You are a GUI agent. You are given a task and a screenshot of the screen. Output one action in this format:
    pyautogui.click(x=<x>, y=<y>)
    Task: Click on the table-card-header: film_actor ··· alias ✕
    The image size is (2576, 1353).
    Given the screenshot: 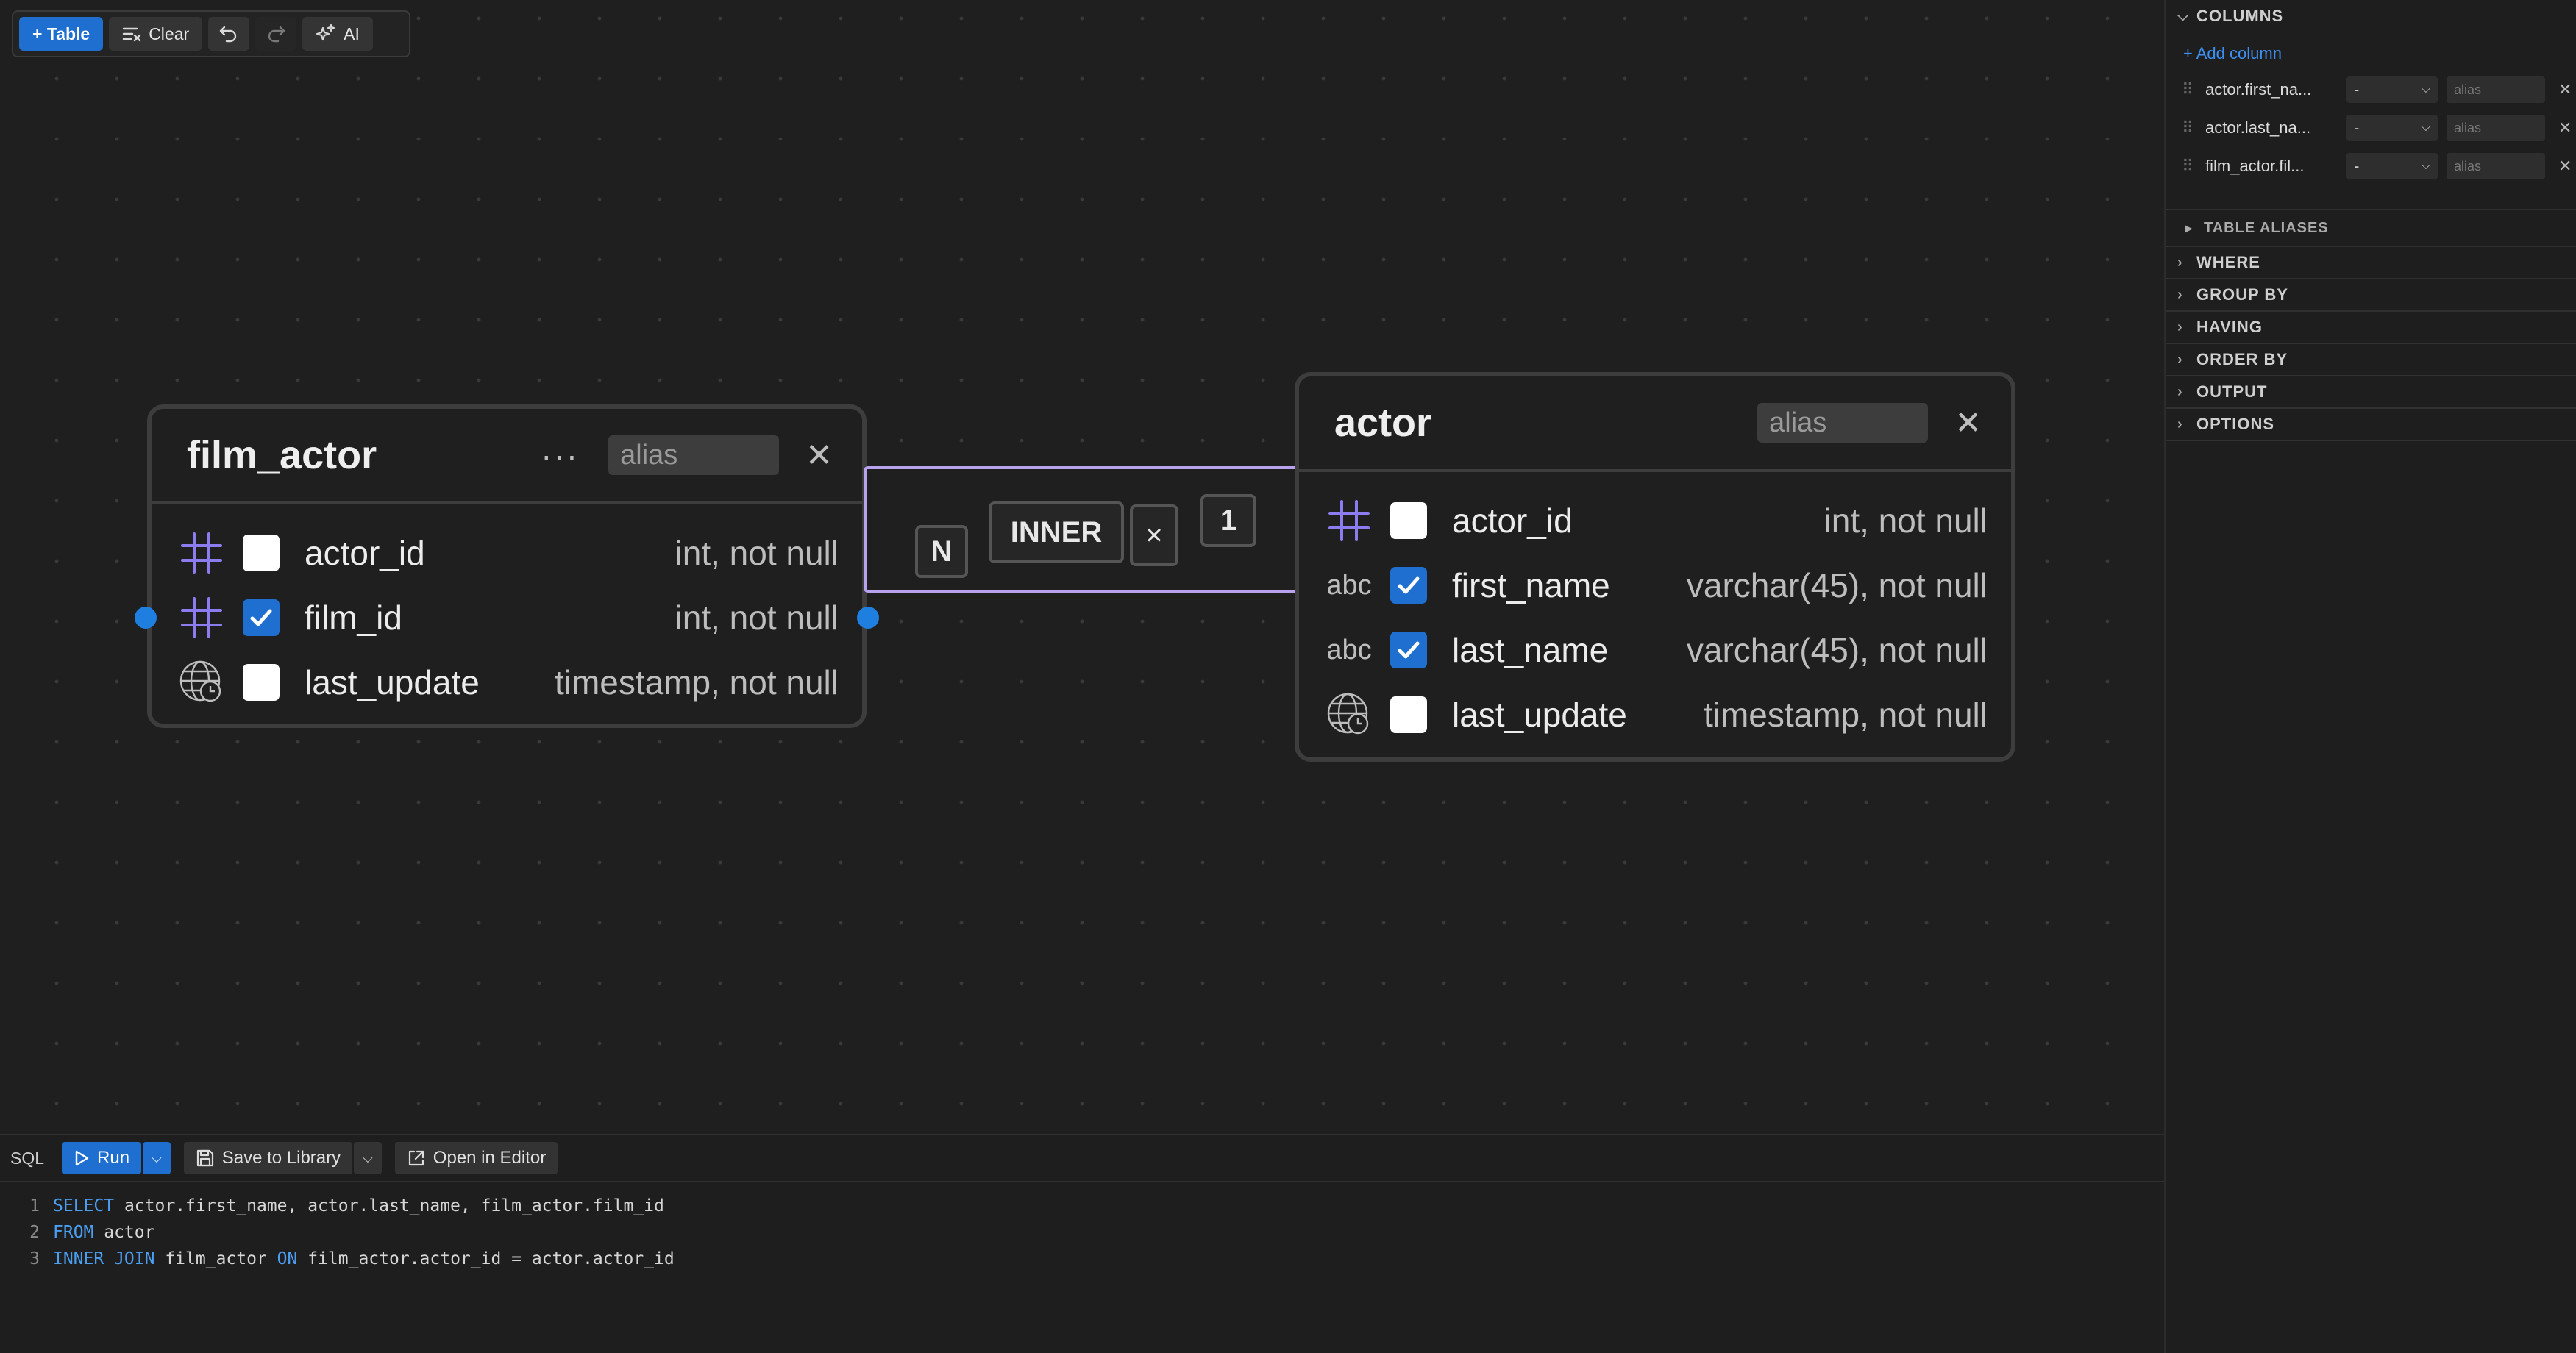 What is the action you would take?
    pyautogui.click(x=507, y=456)
    